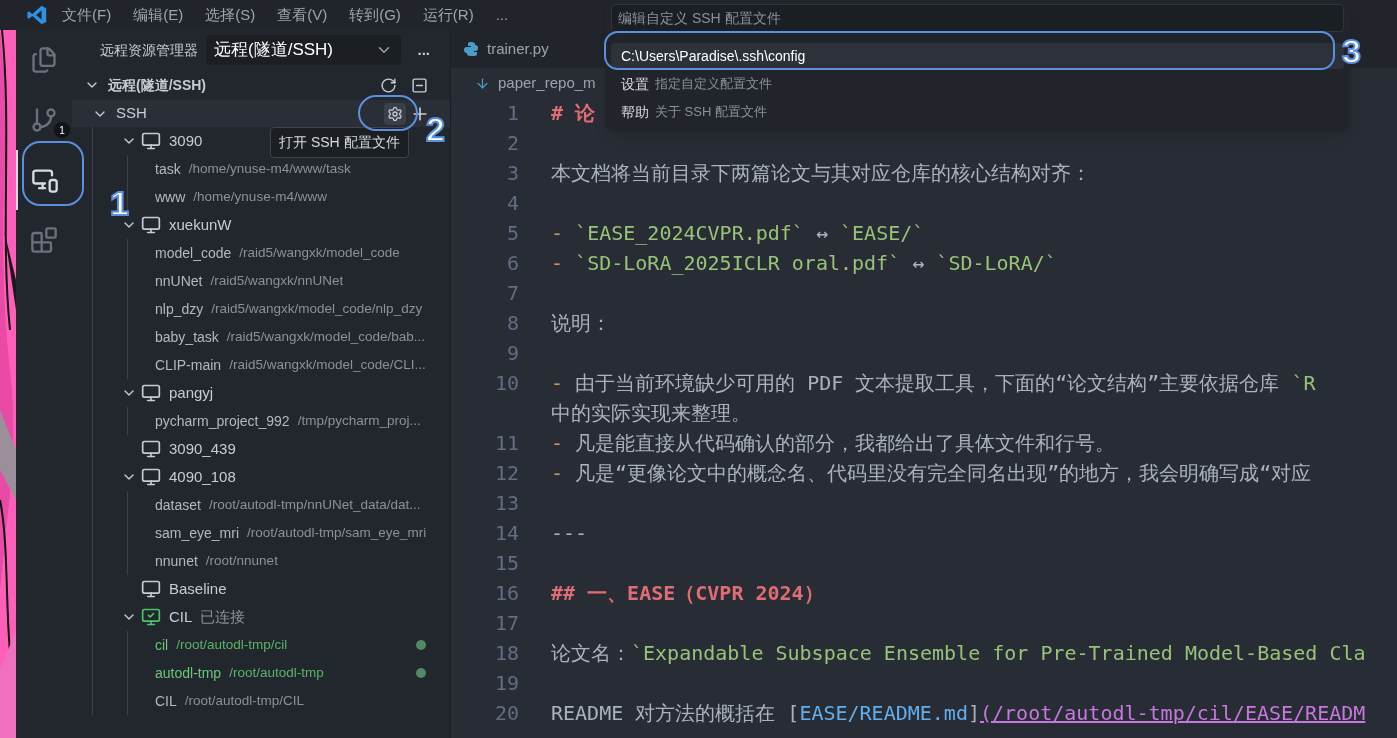 The width and height of the screenshot is (1397, 738). What do you see at coordinates (302, 15) in the screenshot?
I see `menu-item: 查看(V)` at bounding box center [302, 15].